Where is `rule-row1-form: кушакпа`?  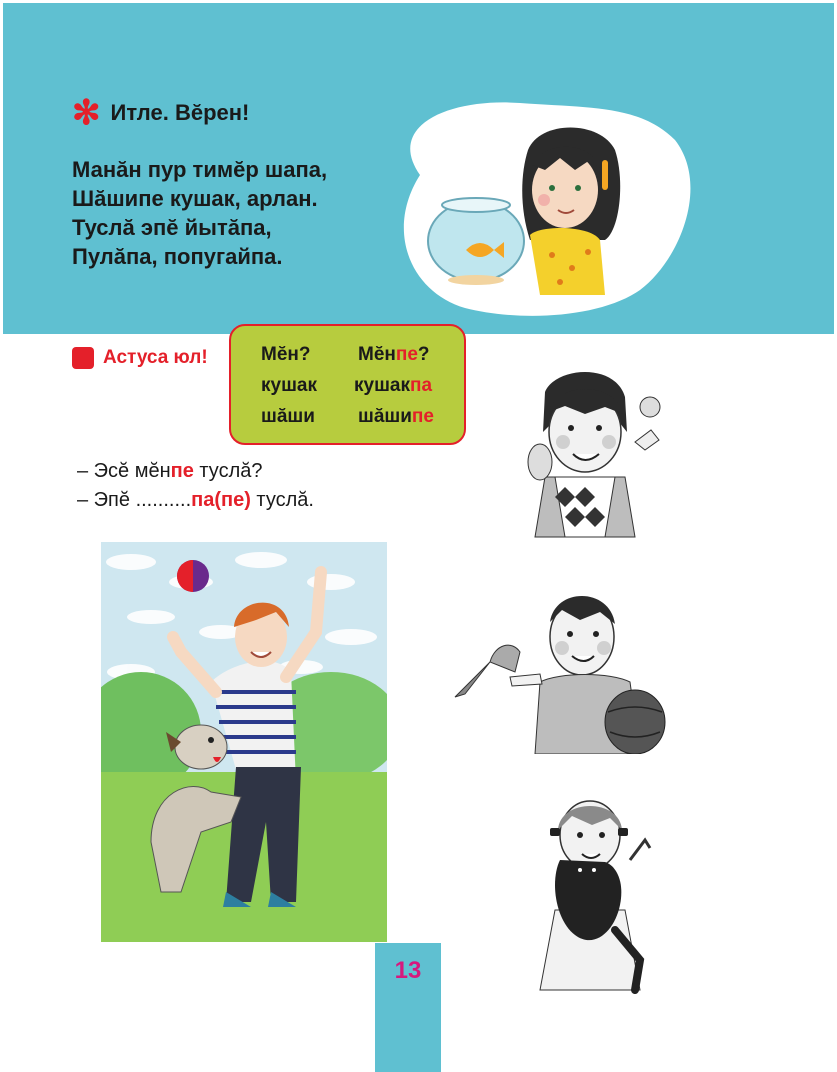 rule-row1-form: кушакпа is located at coordinates (393, 386).